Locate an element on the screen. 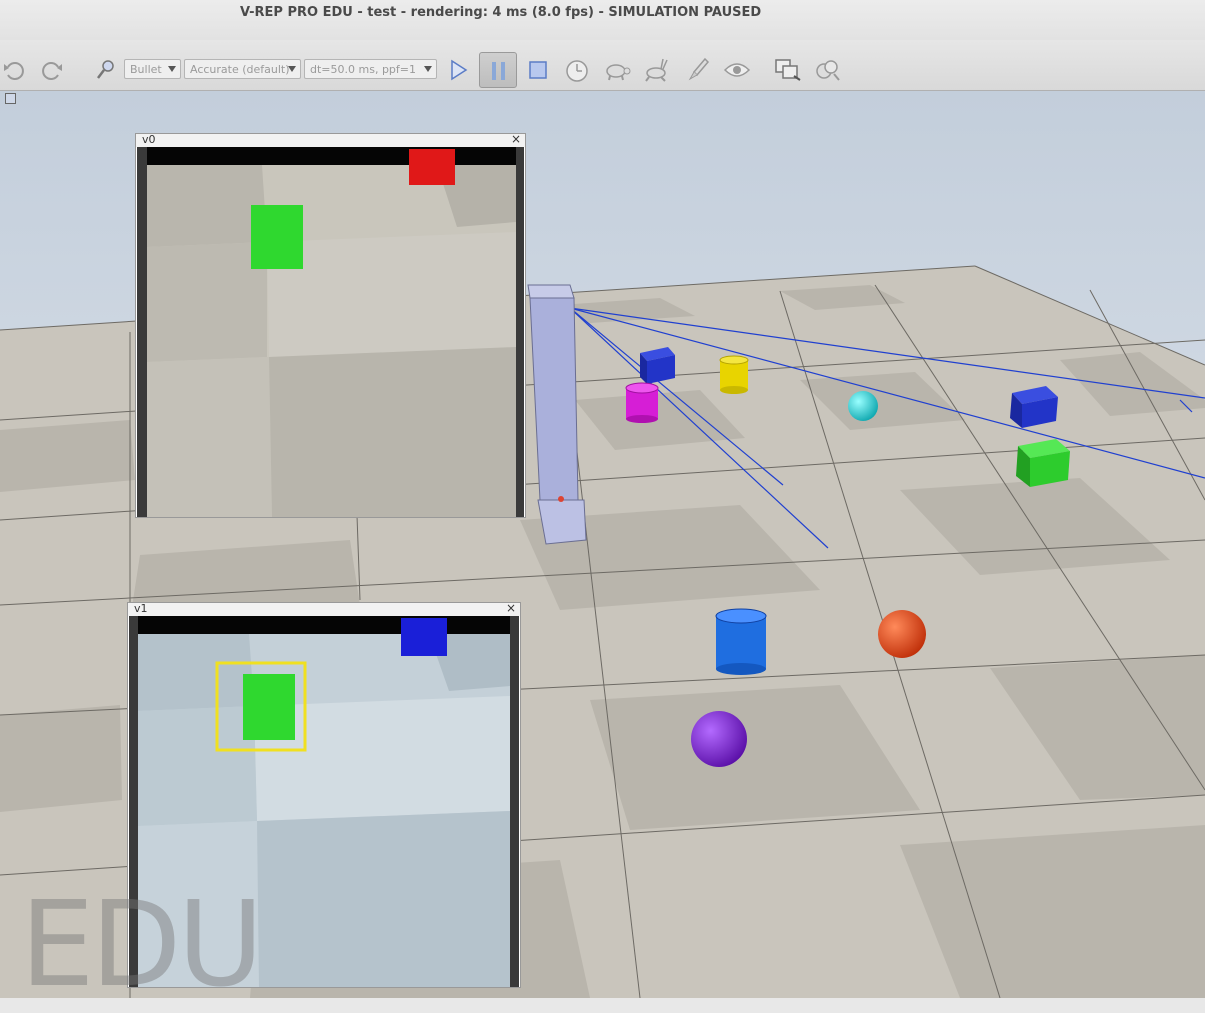 This screenshot has width=1205, height=1013. cyan-sphere is located at coordinates (863, 406).